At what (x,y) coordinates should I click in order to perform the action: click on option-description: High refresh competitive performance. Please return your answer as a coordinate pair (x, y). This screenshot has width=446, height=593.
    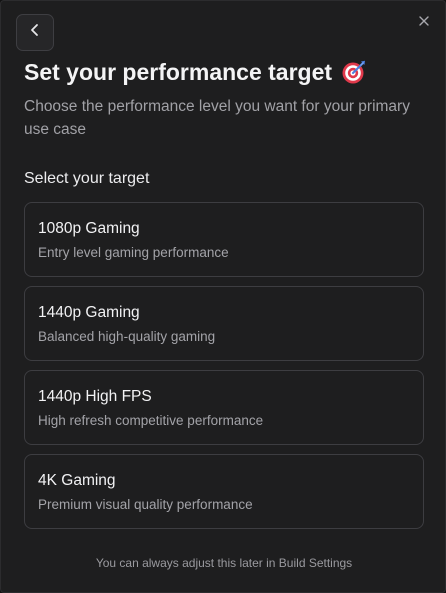
    Looking at the image, I should click on (151, 420).